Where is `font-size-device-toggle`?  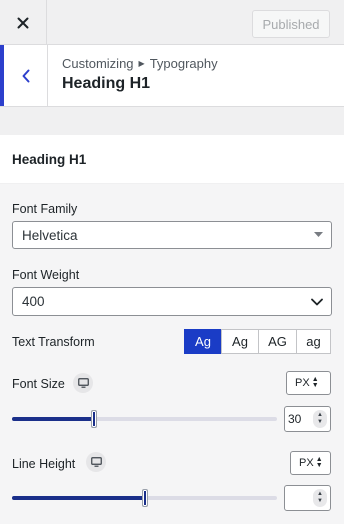 font-size-device-toggle is located at coordinates (83, 383).